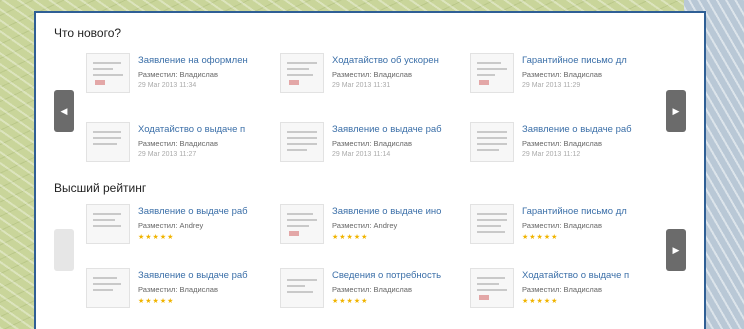 Image resolution: width=744 pixels, height=329 pixels. Describe the element at coordinates (88, 33) in the screenshot. I see `section-title-new: Что нового?` at that location.